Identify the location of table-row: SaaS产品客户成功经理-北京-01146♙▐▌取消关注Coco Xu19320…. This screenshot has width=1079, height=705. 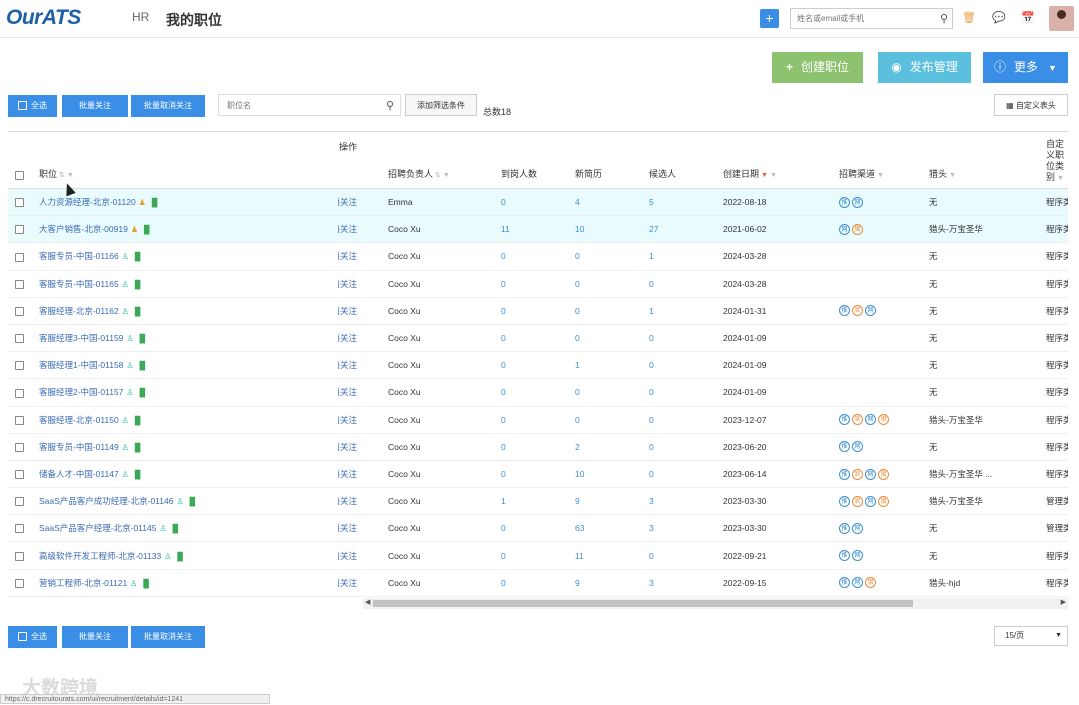
(538, 501).